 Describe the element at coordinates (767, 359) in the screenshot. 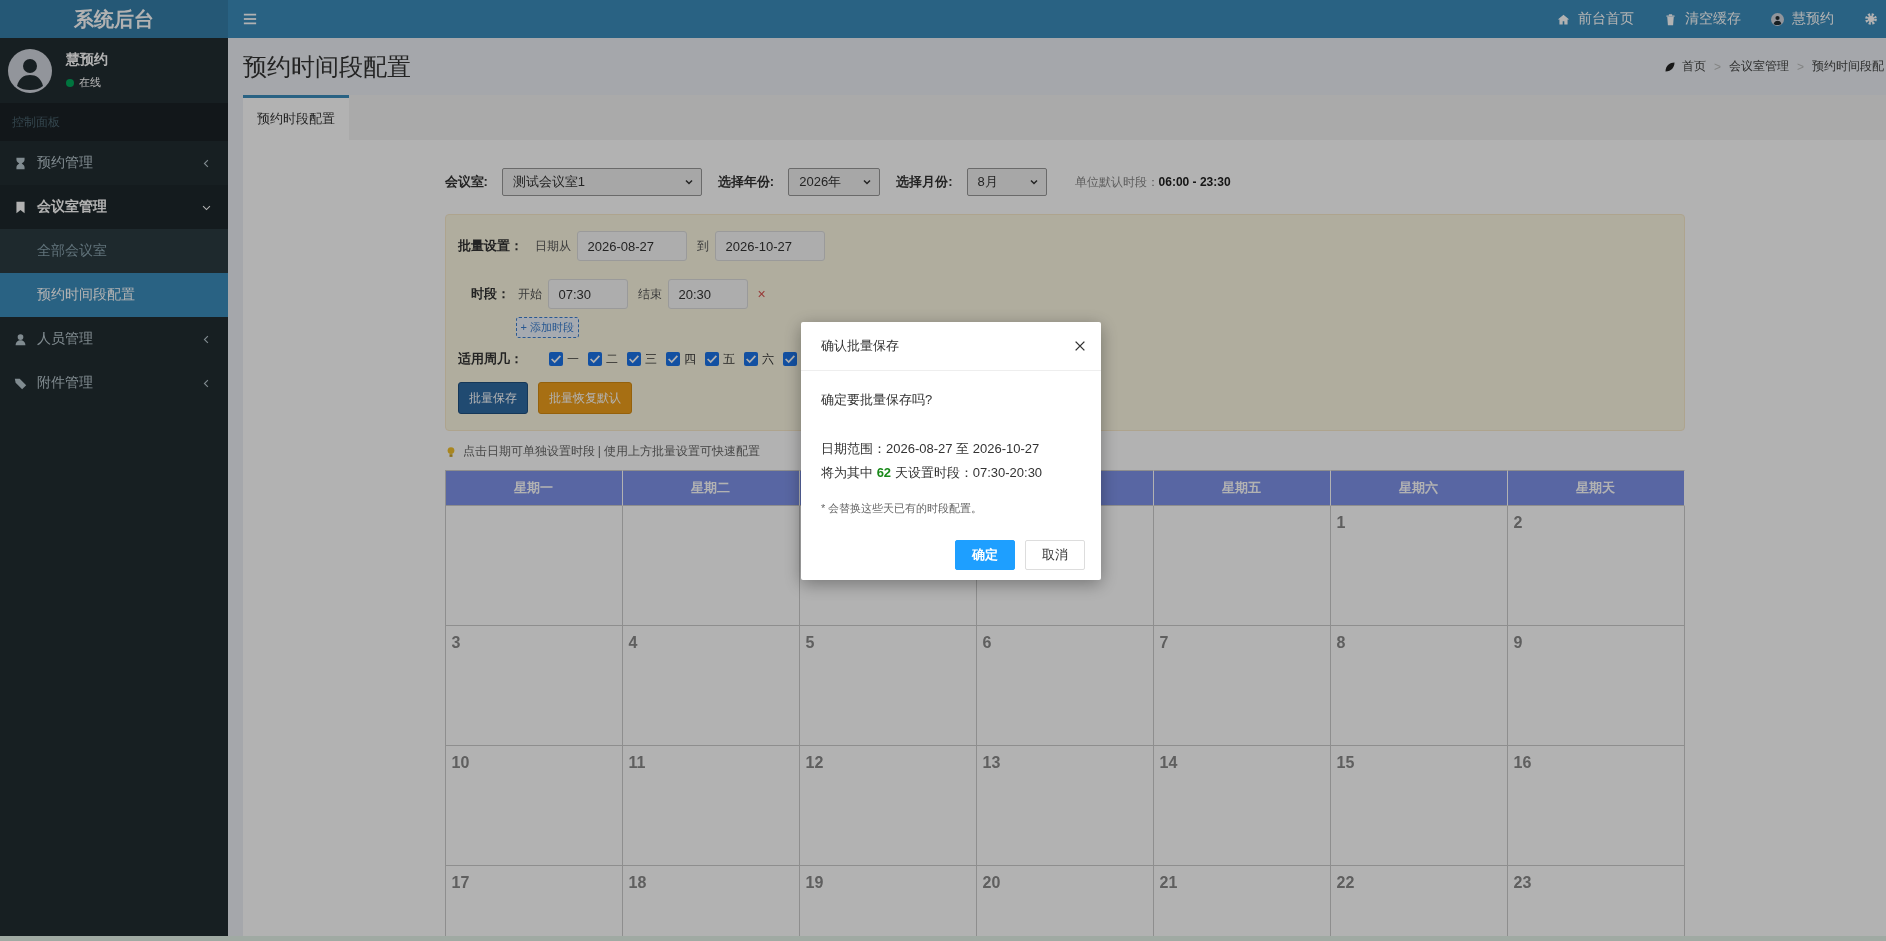

I see `weekday-label: 六` at that location.